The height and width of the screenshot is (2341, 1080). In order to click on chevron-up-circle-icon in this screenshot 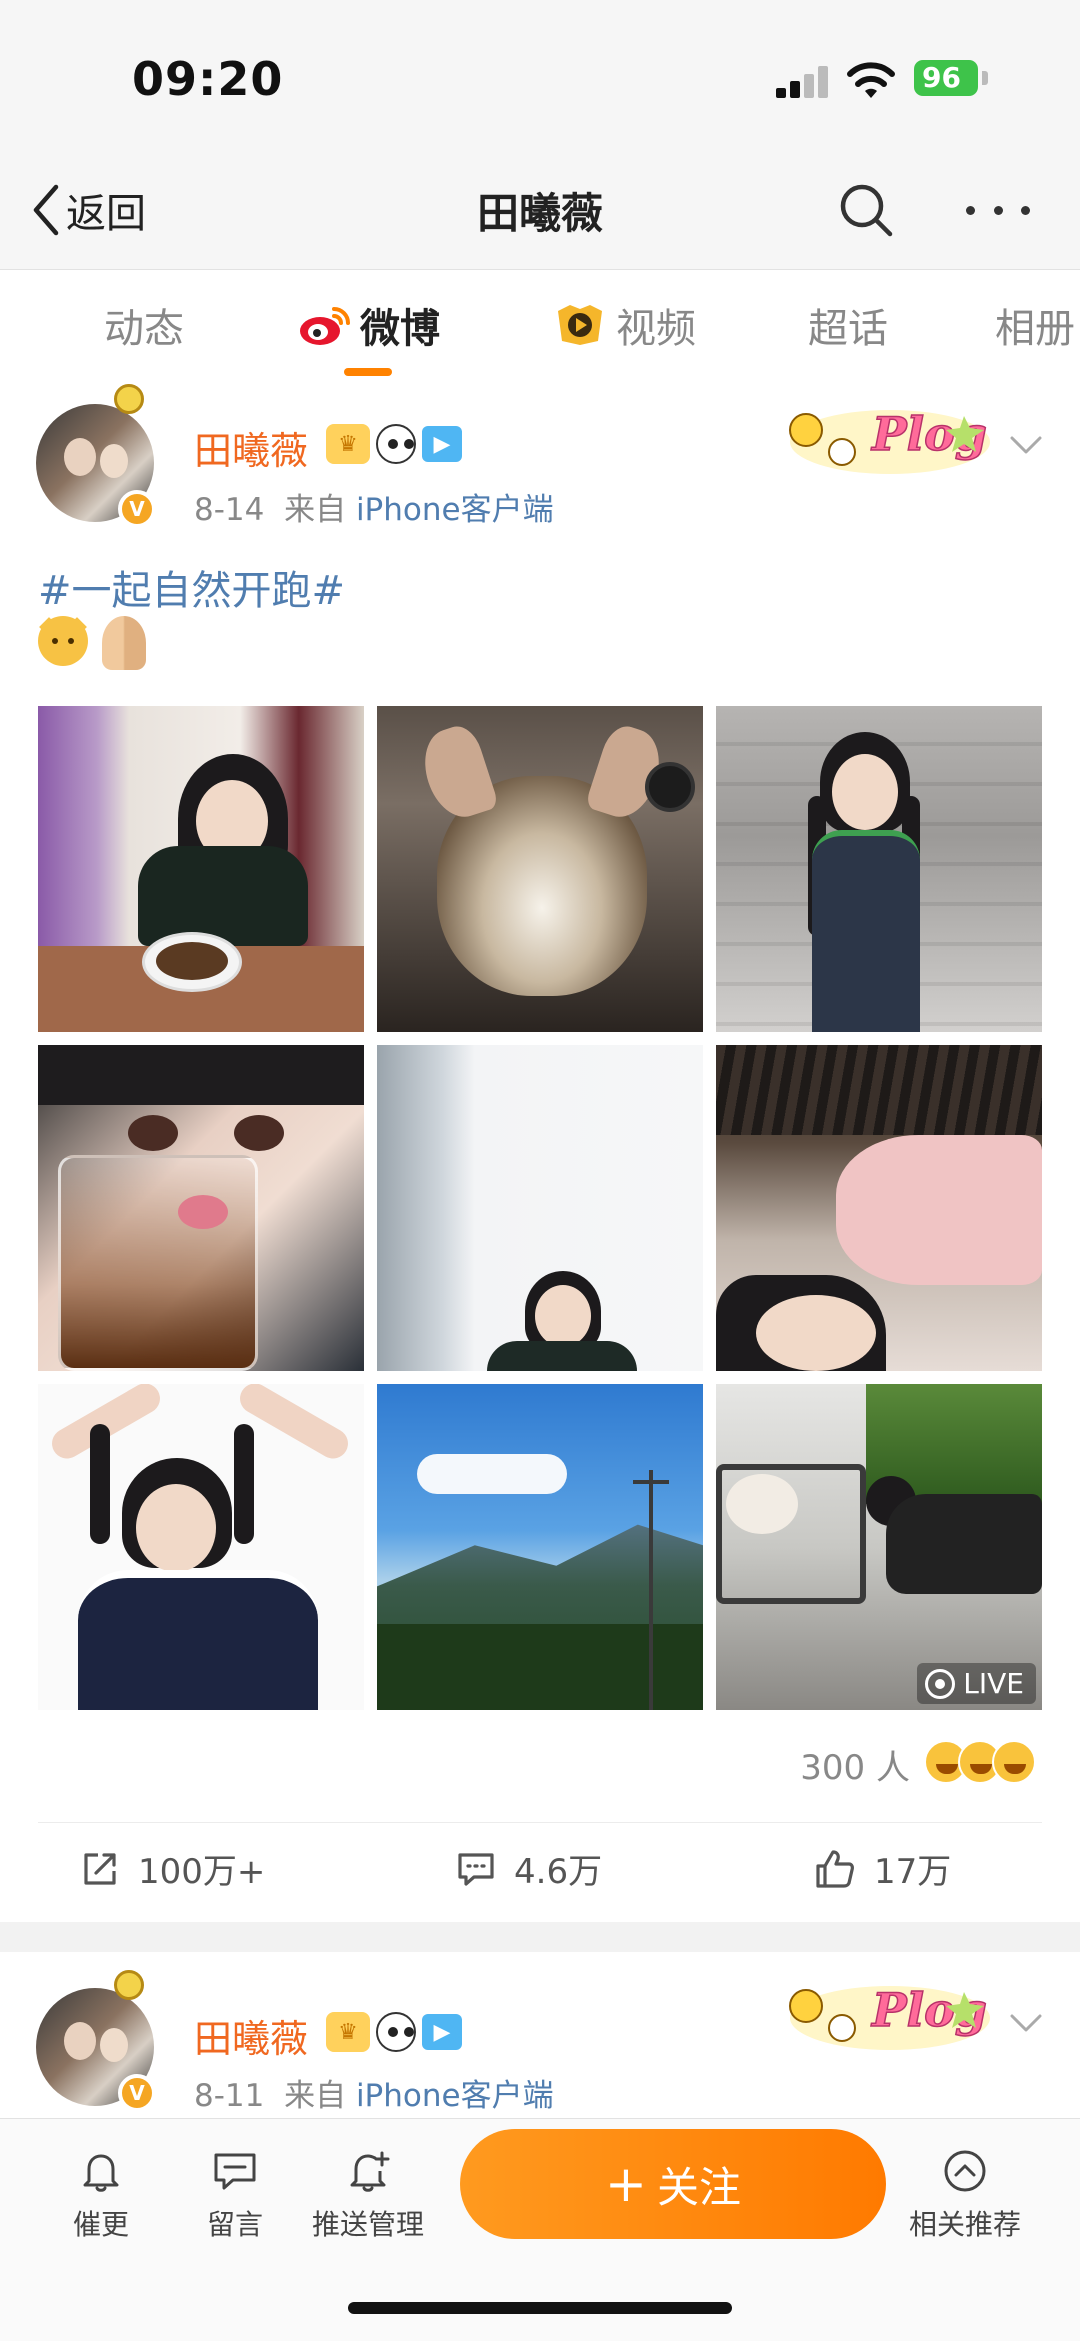, I will do `click(965, 2171)`.